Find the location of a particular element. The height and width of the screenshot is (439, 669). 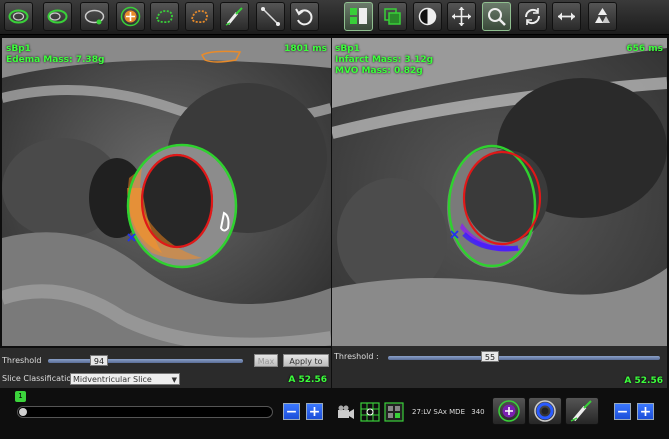

reset-button is located at coordinates (602, 16).